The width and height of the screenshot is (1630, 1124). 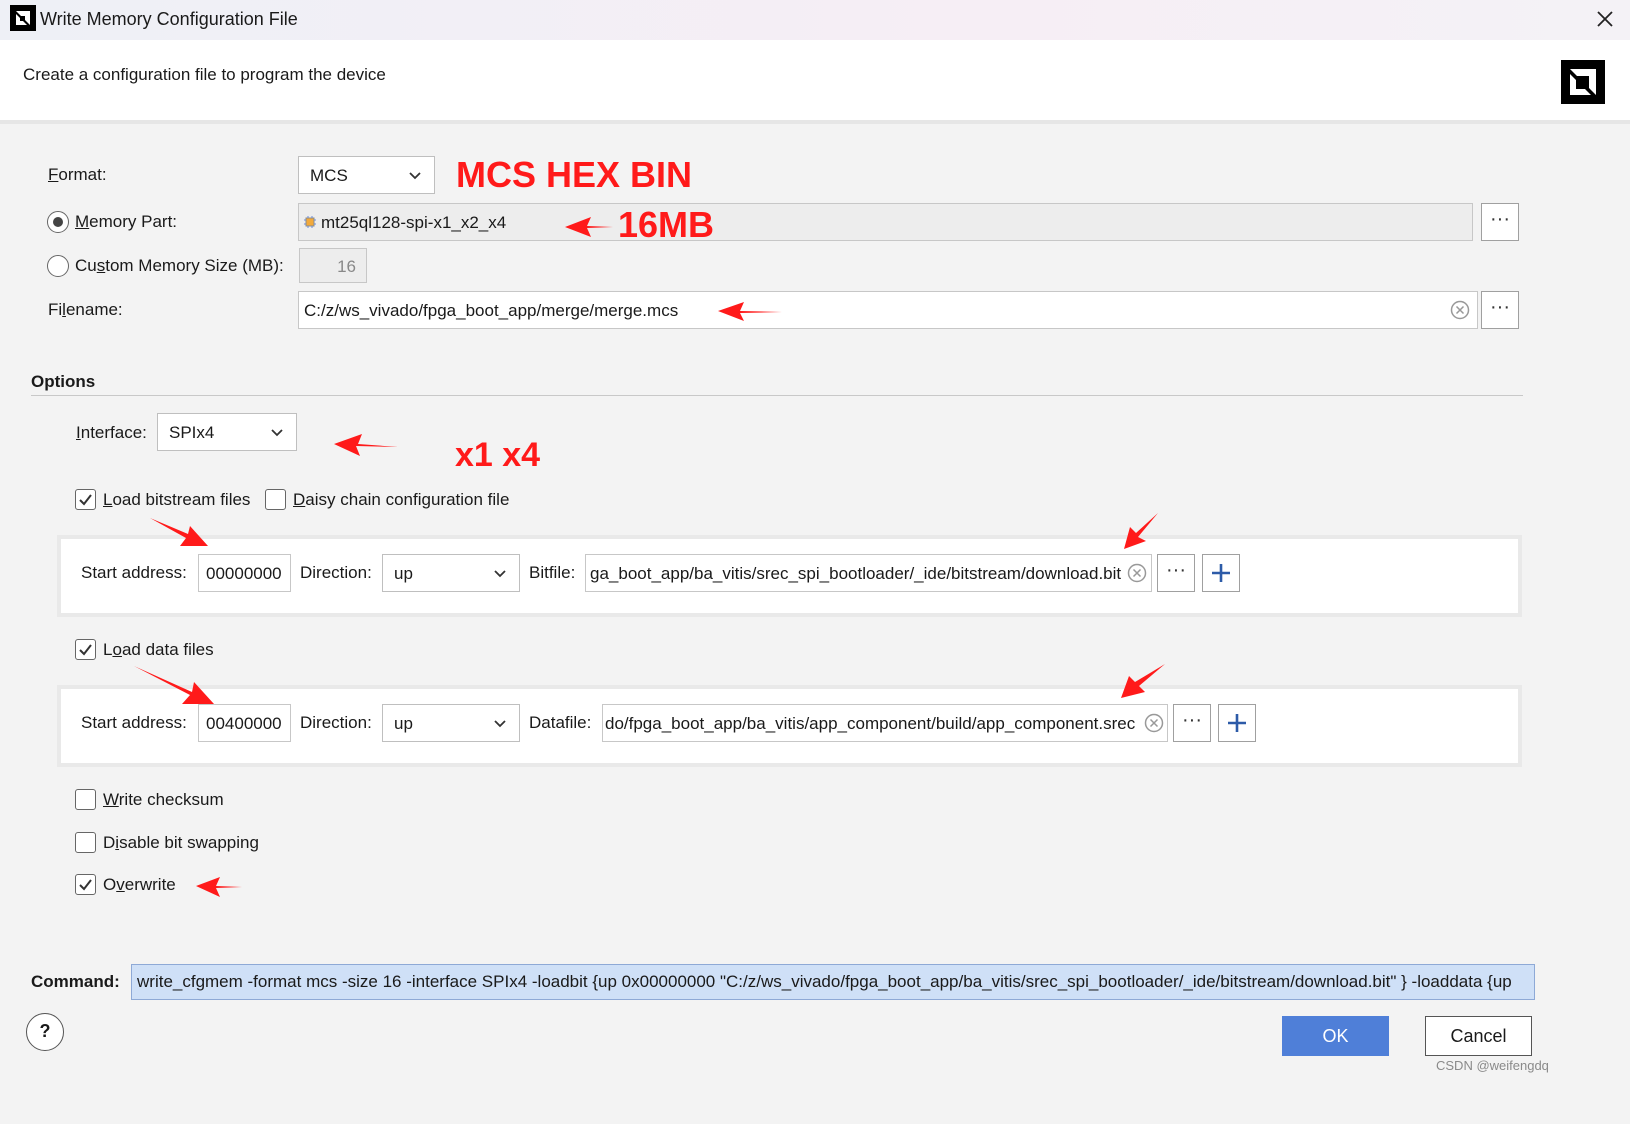 I want to click on annotation-size: 16MB, so click(x=666, y=224).